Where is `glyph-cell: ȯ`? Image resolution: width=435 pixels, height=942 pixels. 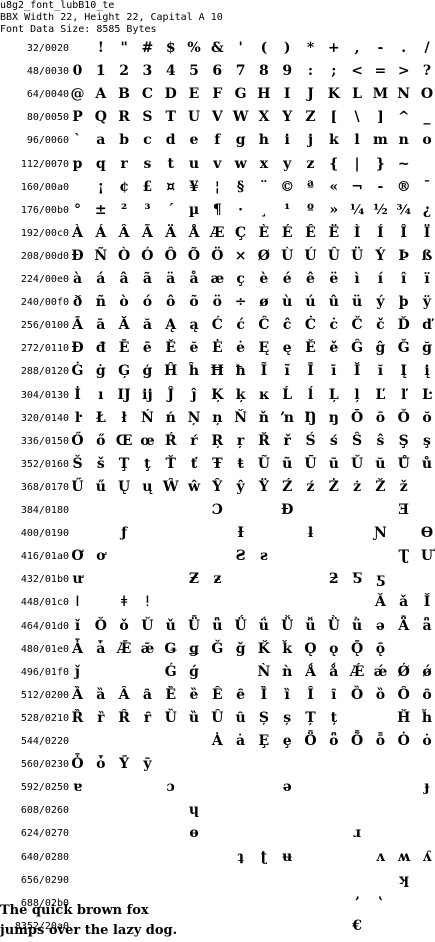
glyph-cell: ȯ is located at coordinates (427, 741).